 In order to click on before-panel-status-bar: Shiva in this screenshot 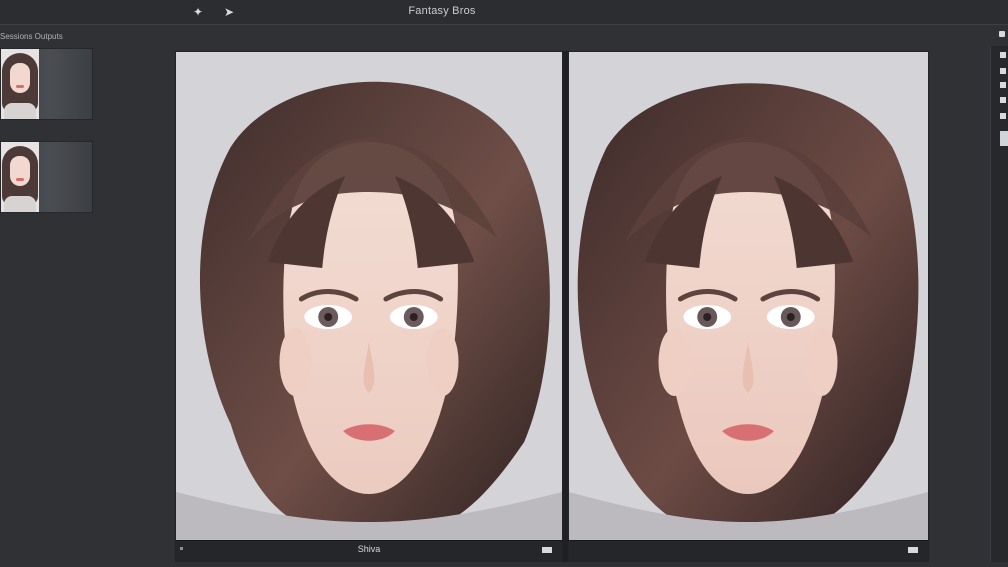, I will do `click(369, 550)`.